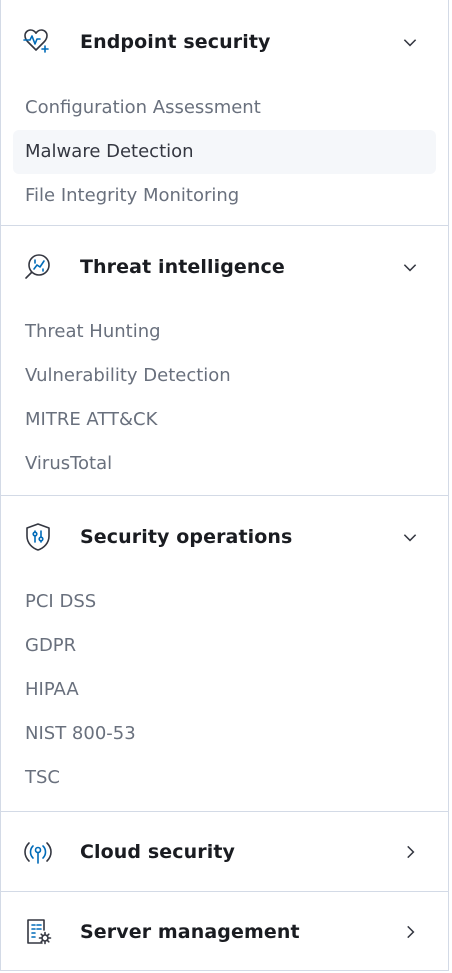  I want to click on section-header-threat-intelligence: Threat intelligence, so click(224, 267).